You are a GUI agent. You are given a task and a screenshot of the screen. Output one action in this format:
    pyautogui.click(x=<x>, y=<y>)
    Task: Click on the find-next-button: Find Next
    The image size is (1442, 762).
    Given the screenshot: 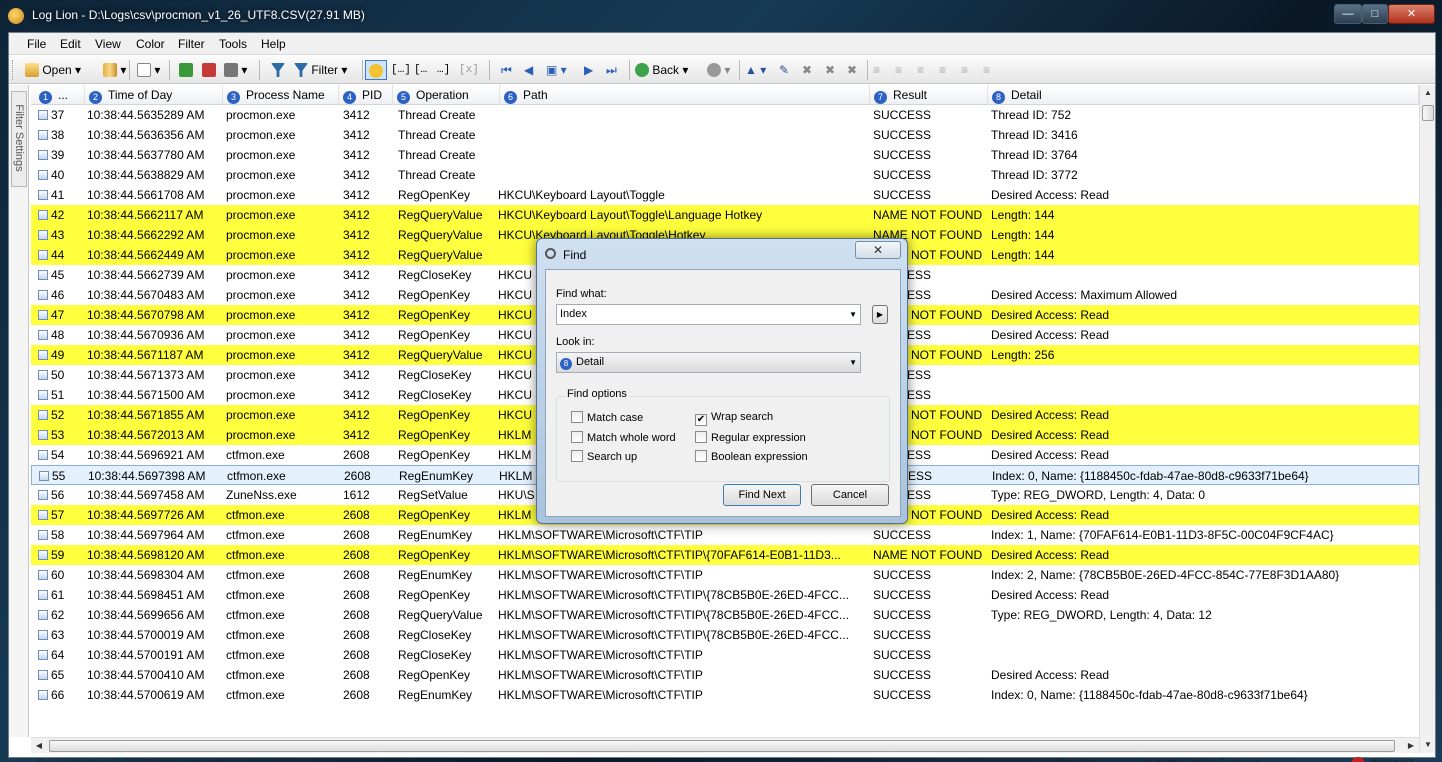 What is the action you would take?
    pyautogui.click(x=762, y=495)
    